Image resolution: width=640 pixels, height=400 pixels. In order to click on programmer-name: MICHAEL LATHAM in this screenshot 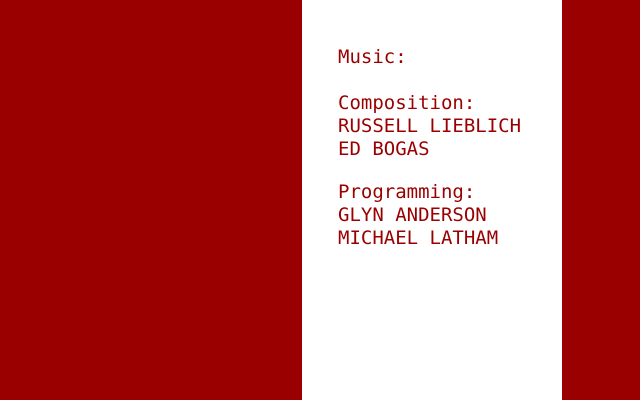, I will do `click(418, 238)`.